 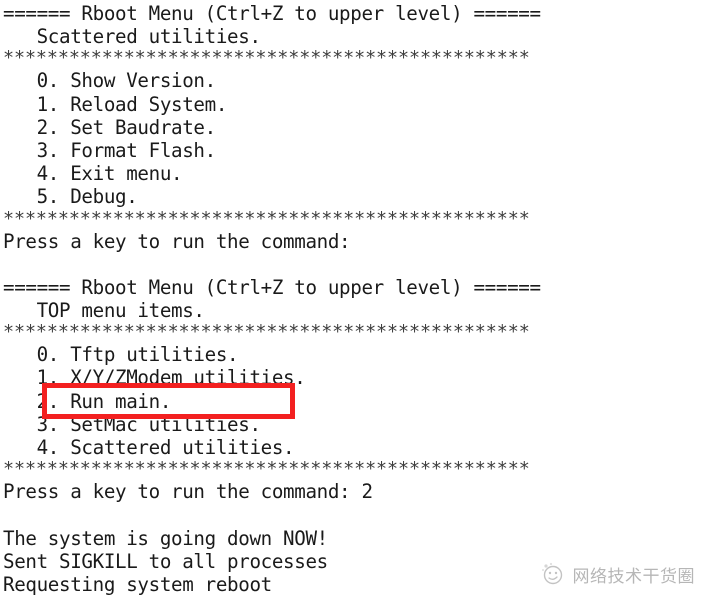 What do you see at coordinates (353, 424) in the screenshot?
I see `top-item-3-setmac: 3. SetMac utilities.` at bounding box center [353, 424].